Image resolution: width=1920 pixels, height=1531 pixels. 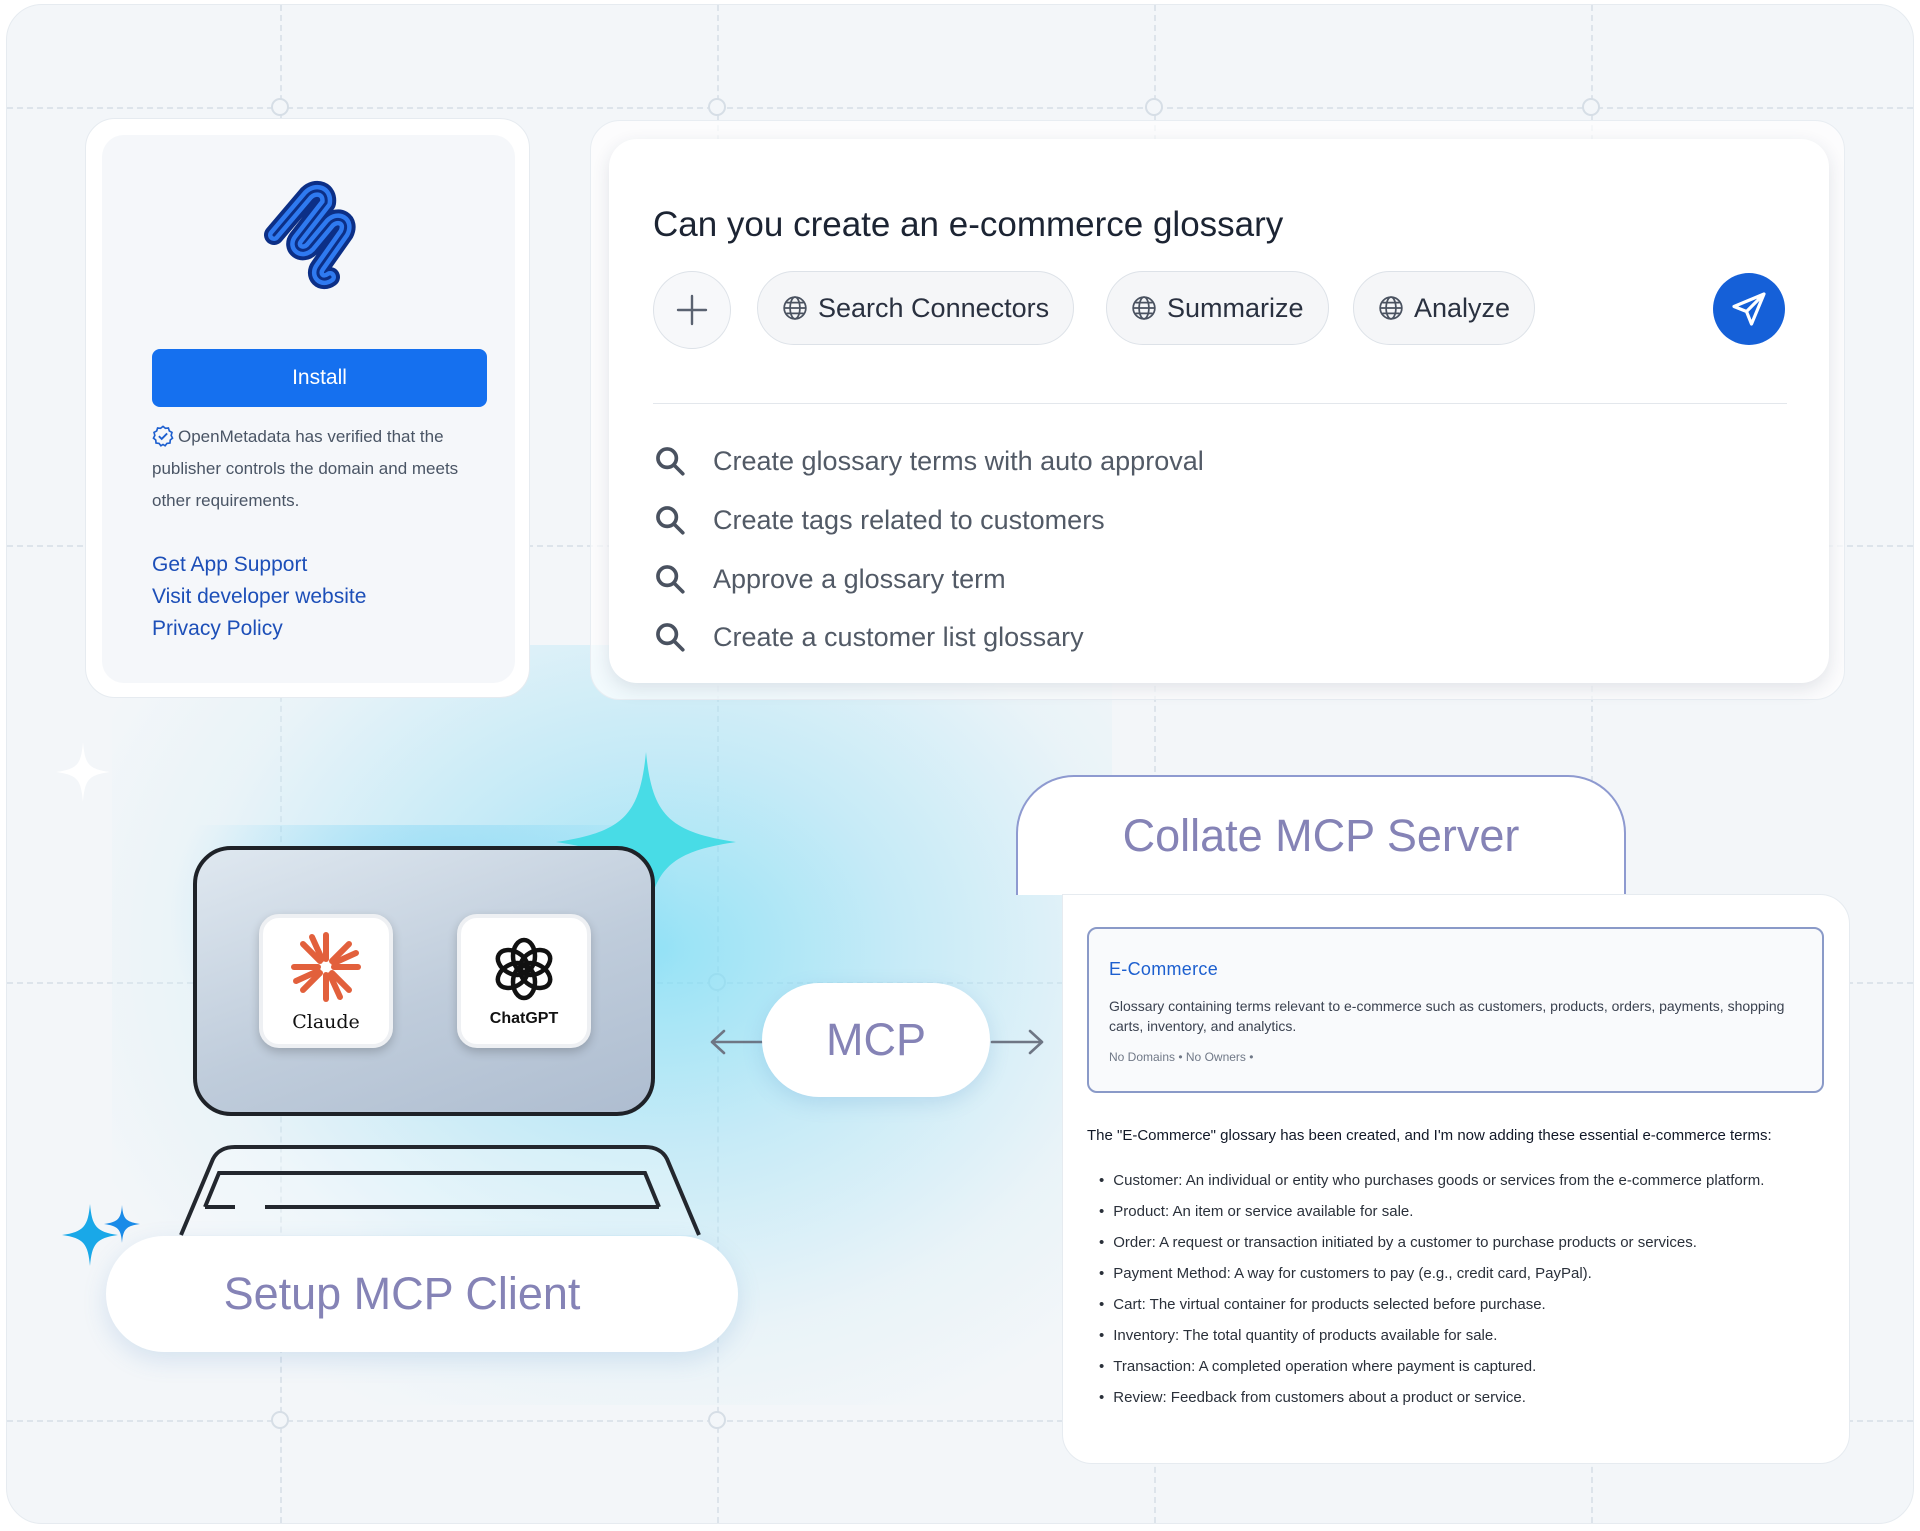 I want to click on chat-prompt-input: Can you create an e-commerce glossary, so click(x=968, y=225).